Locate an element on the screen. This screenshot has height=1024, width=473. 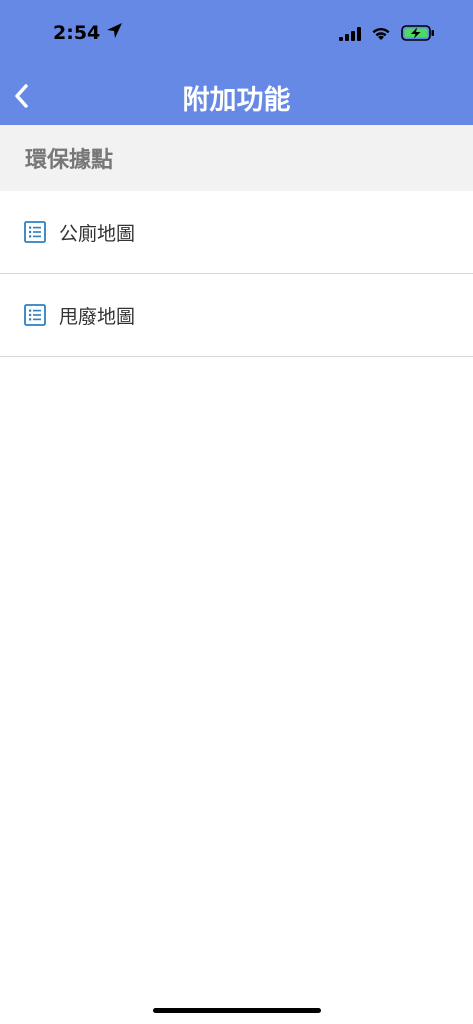
list-item-toilet-map: 公廁地圖 is located at coordinates (236, 232).